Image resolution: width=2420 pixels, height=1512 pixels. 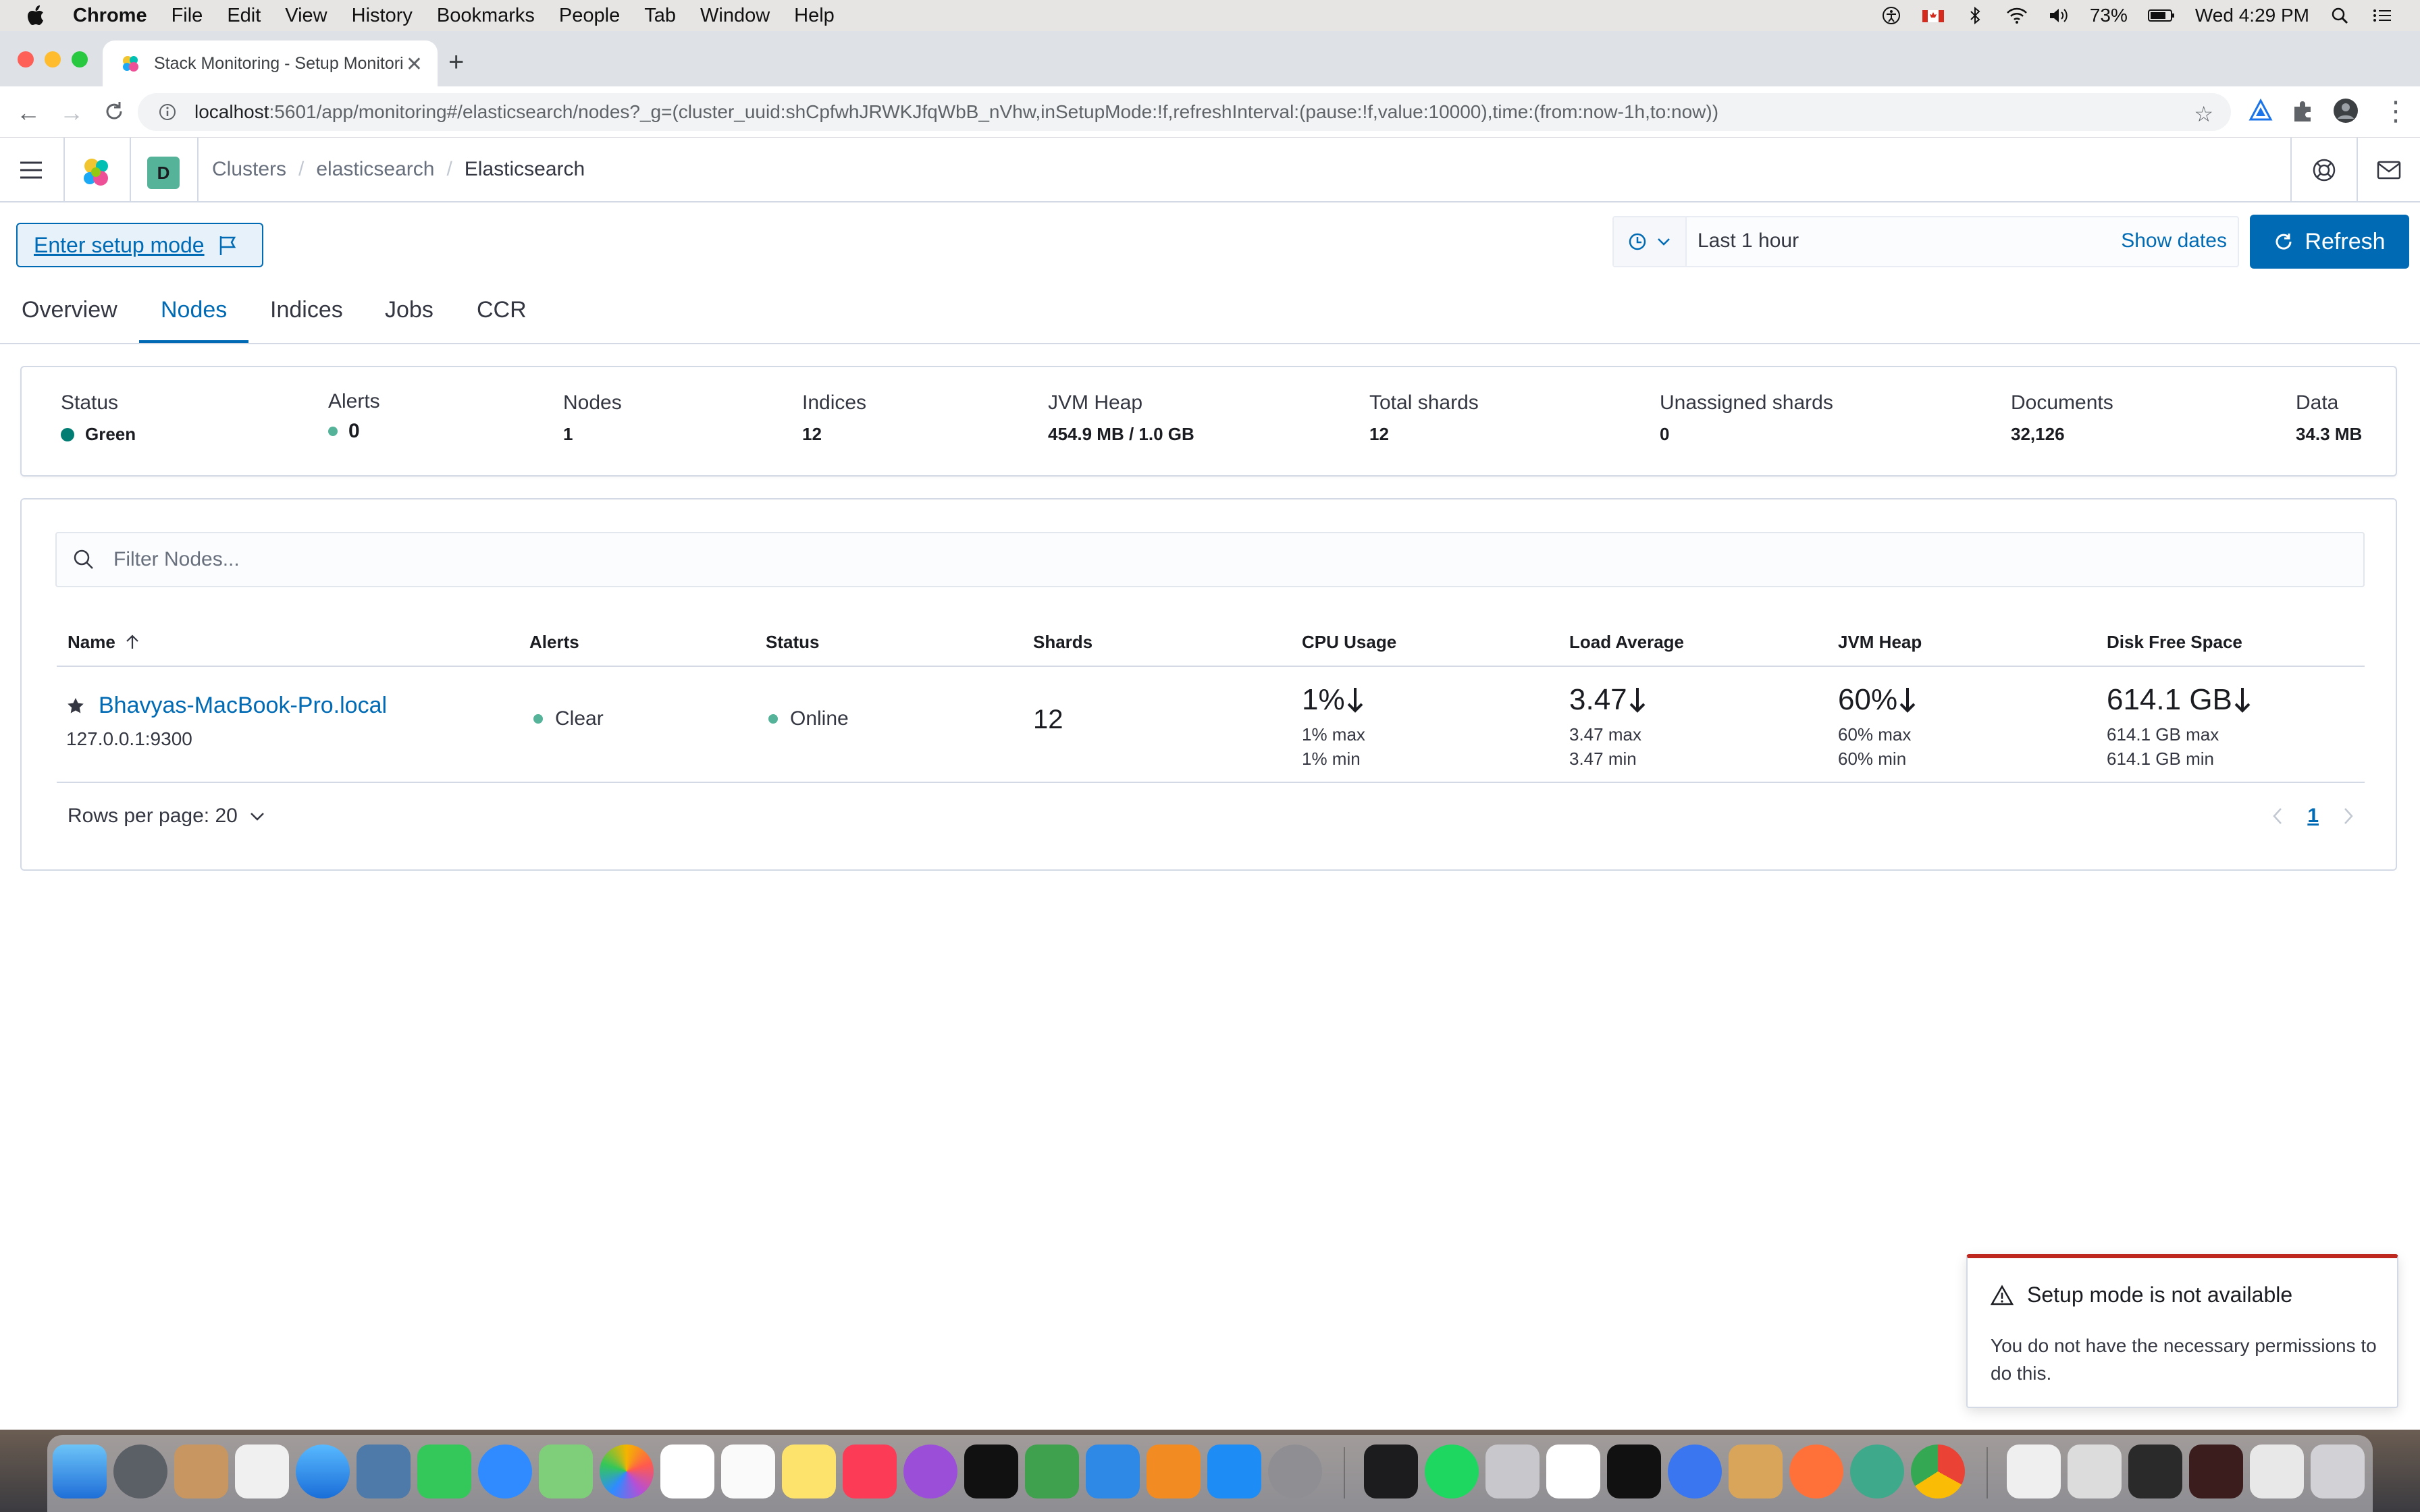 What do you see at coordinates (2340, 15) in the screenshot?
I see `spotlight-search-icon` at bounding box center [2340, 15].